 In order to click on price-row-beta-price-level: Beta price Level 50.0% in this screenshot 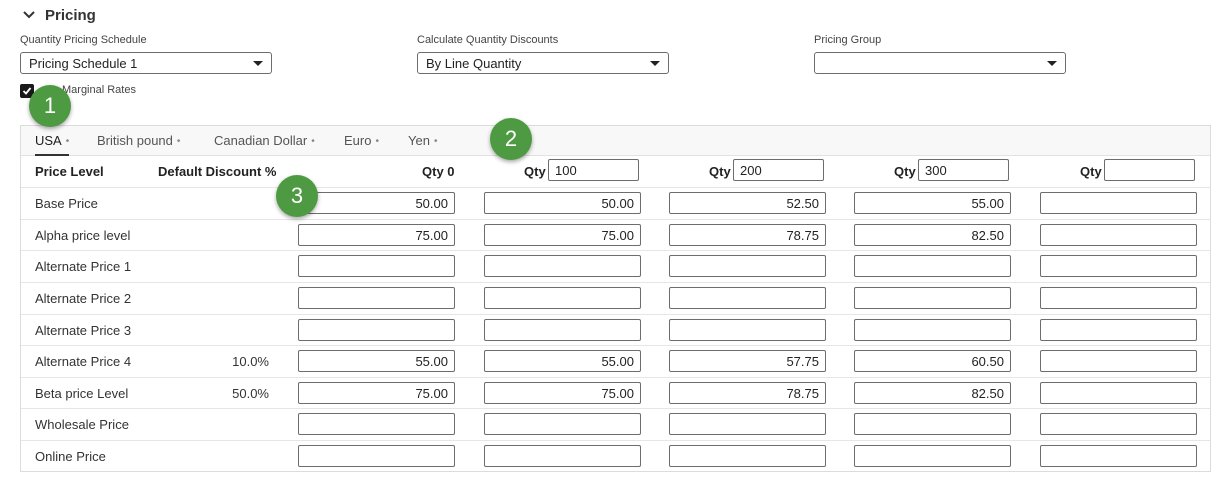, I will do `click(615, 392)`.